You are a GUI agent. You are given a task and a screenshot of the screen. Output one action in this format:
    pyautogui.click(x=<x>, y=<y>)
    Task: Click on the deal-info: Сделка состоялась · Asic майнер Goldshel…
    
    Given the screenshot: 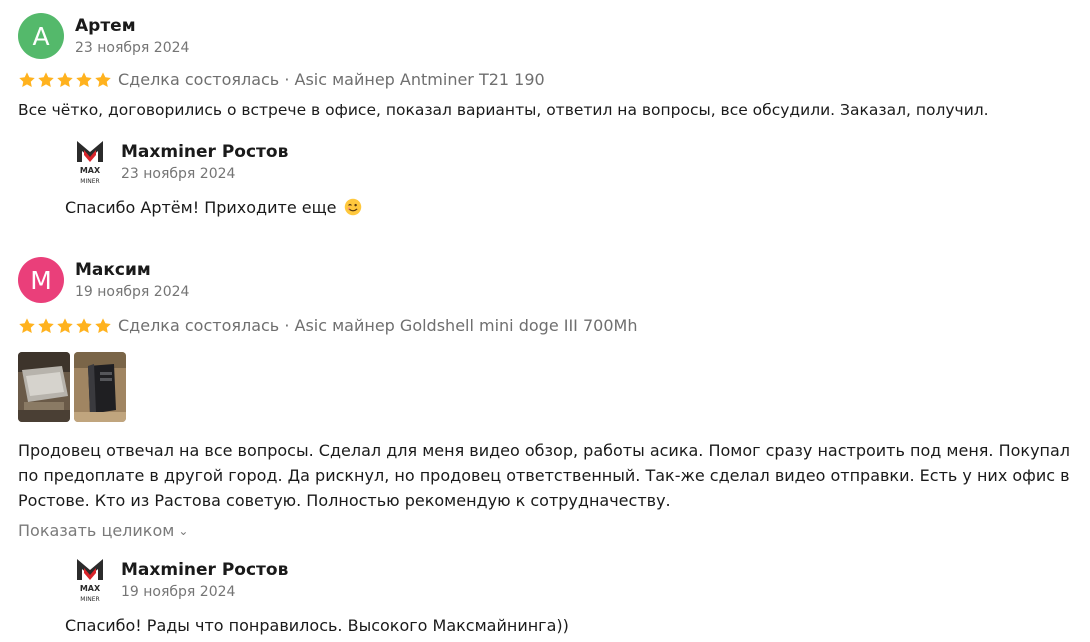 What is the action you would take?
    pyautogui.click(x=378, y=325)
    